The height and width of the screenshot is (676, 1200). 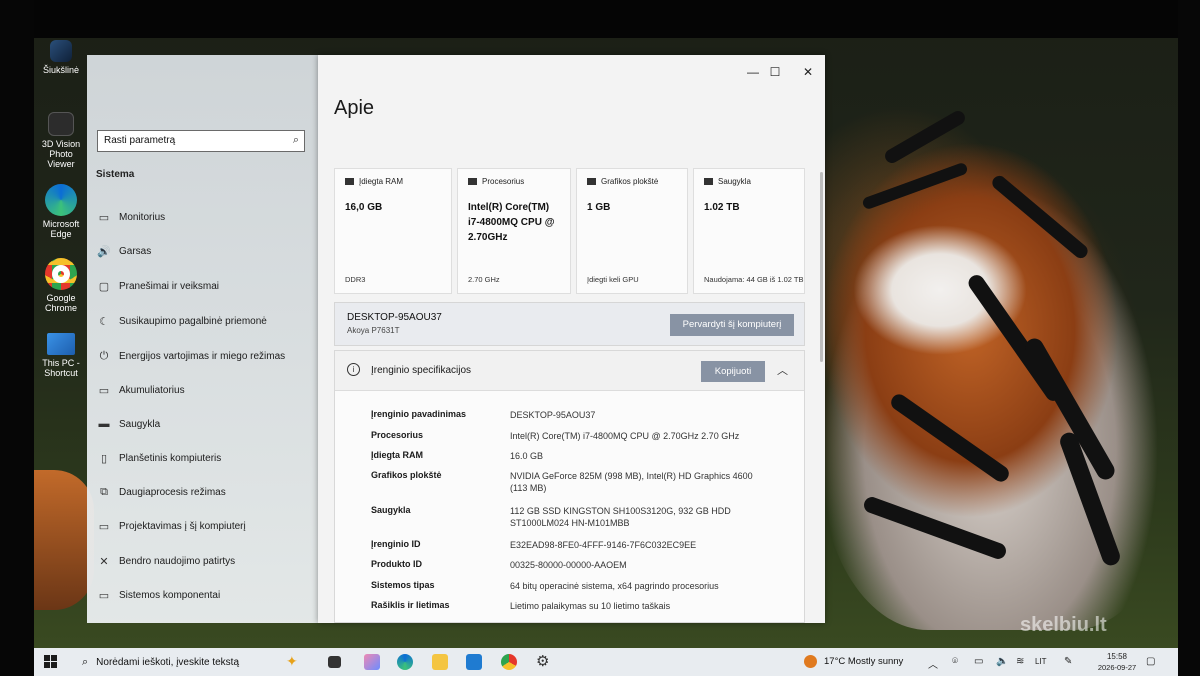 I want to click on desktop-icon-recycle-bin: Šiukšlinė, so click(x=61, y=57).